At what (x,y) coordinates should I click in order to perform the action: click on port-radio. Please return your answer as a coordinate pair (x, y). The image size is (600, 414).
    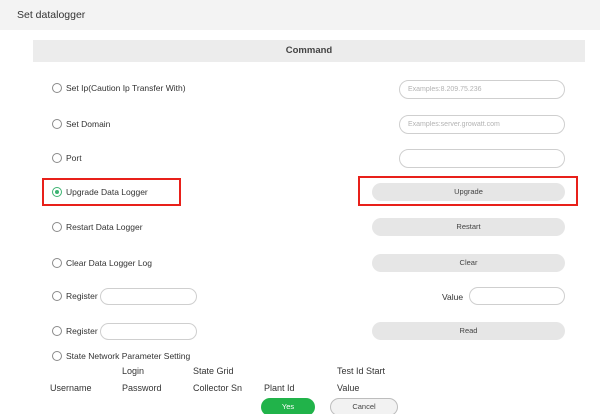
    Looking at the image, I should click on (57, 158).